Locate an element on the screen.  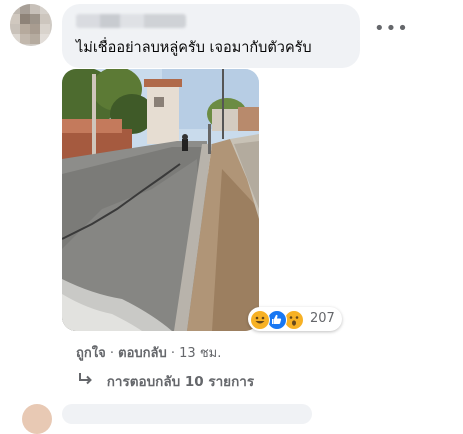
like-icon is located at coordinates (277, 320).